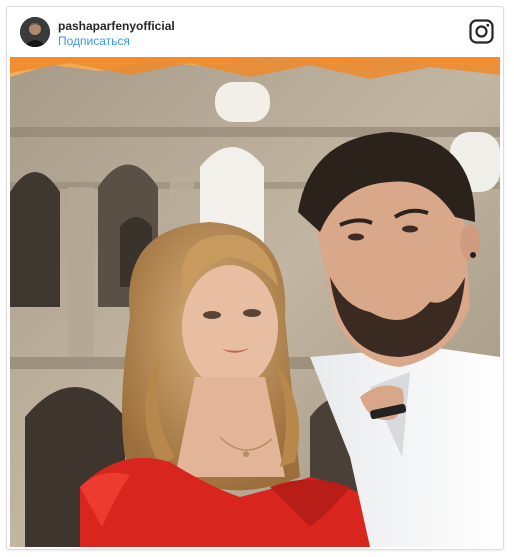  I want to click on instagram-icon, so click(481, 31).